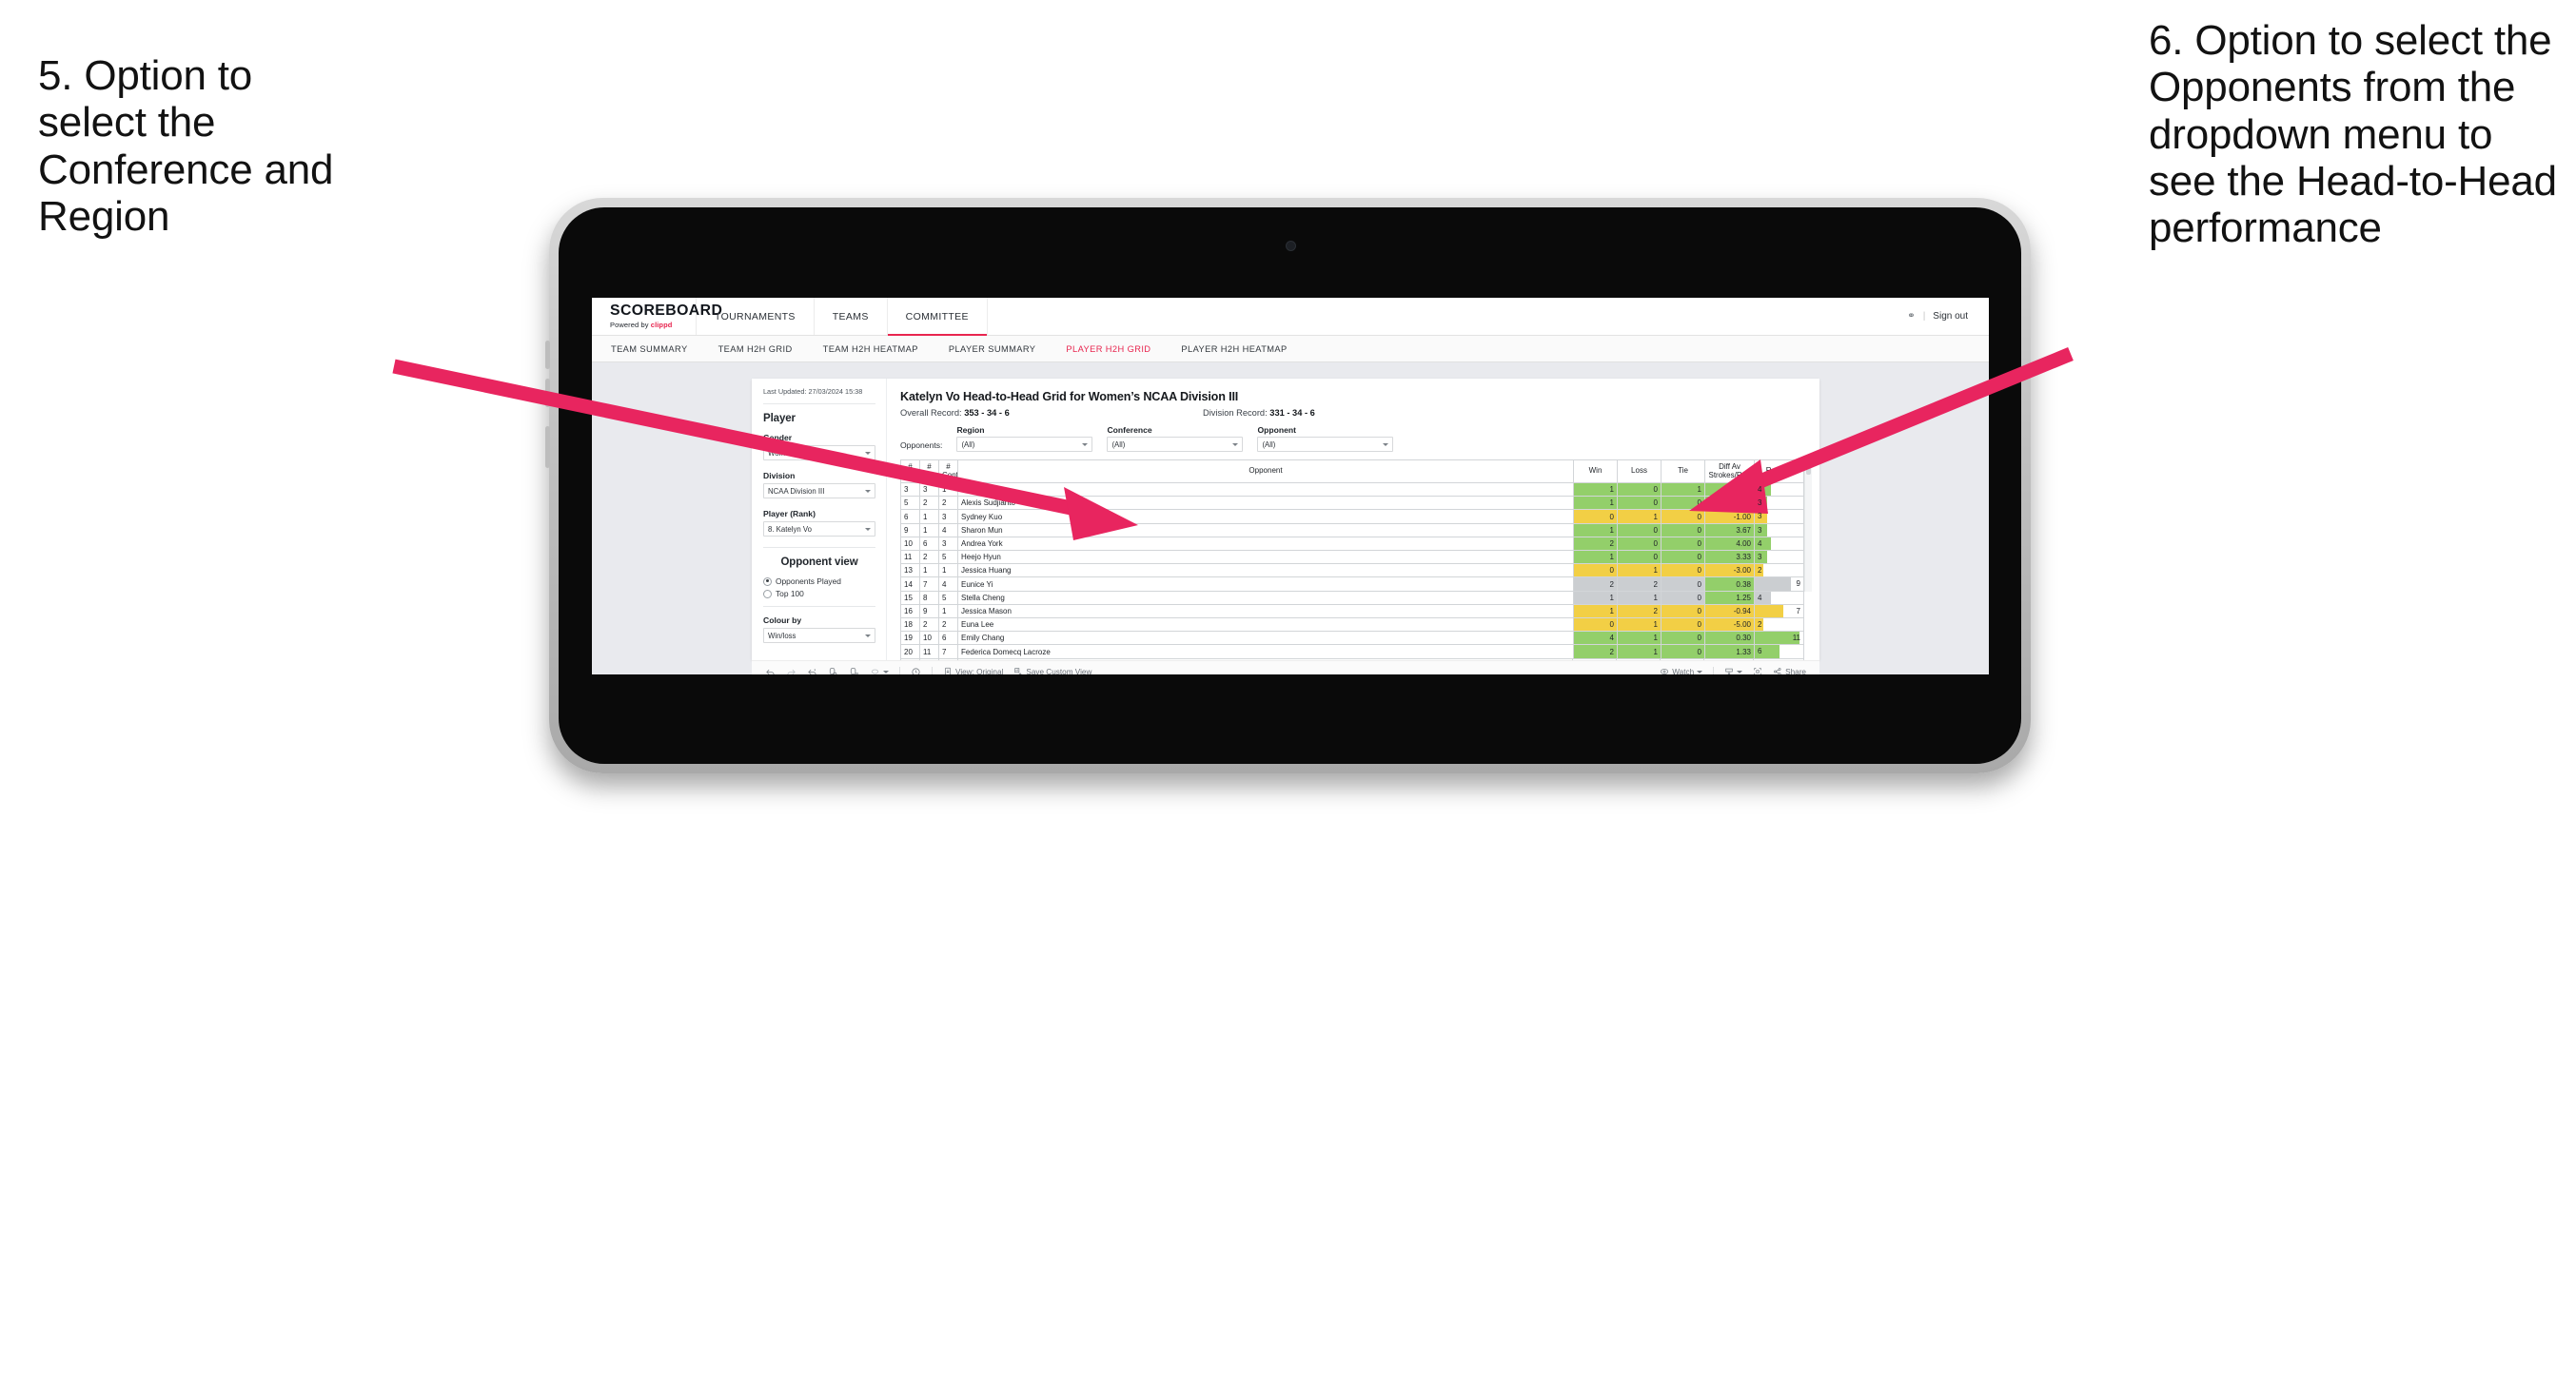 The width and height of the screenshot is (2576, 1386). What do you see at coordinates (819, 593) in the screenshot?
I see `radio-top-100: Top 100` at bounding box center [819, 593].